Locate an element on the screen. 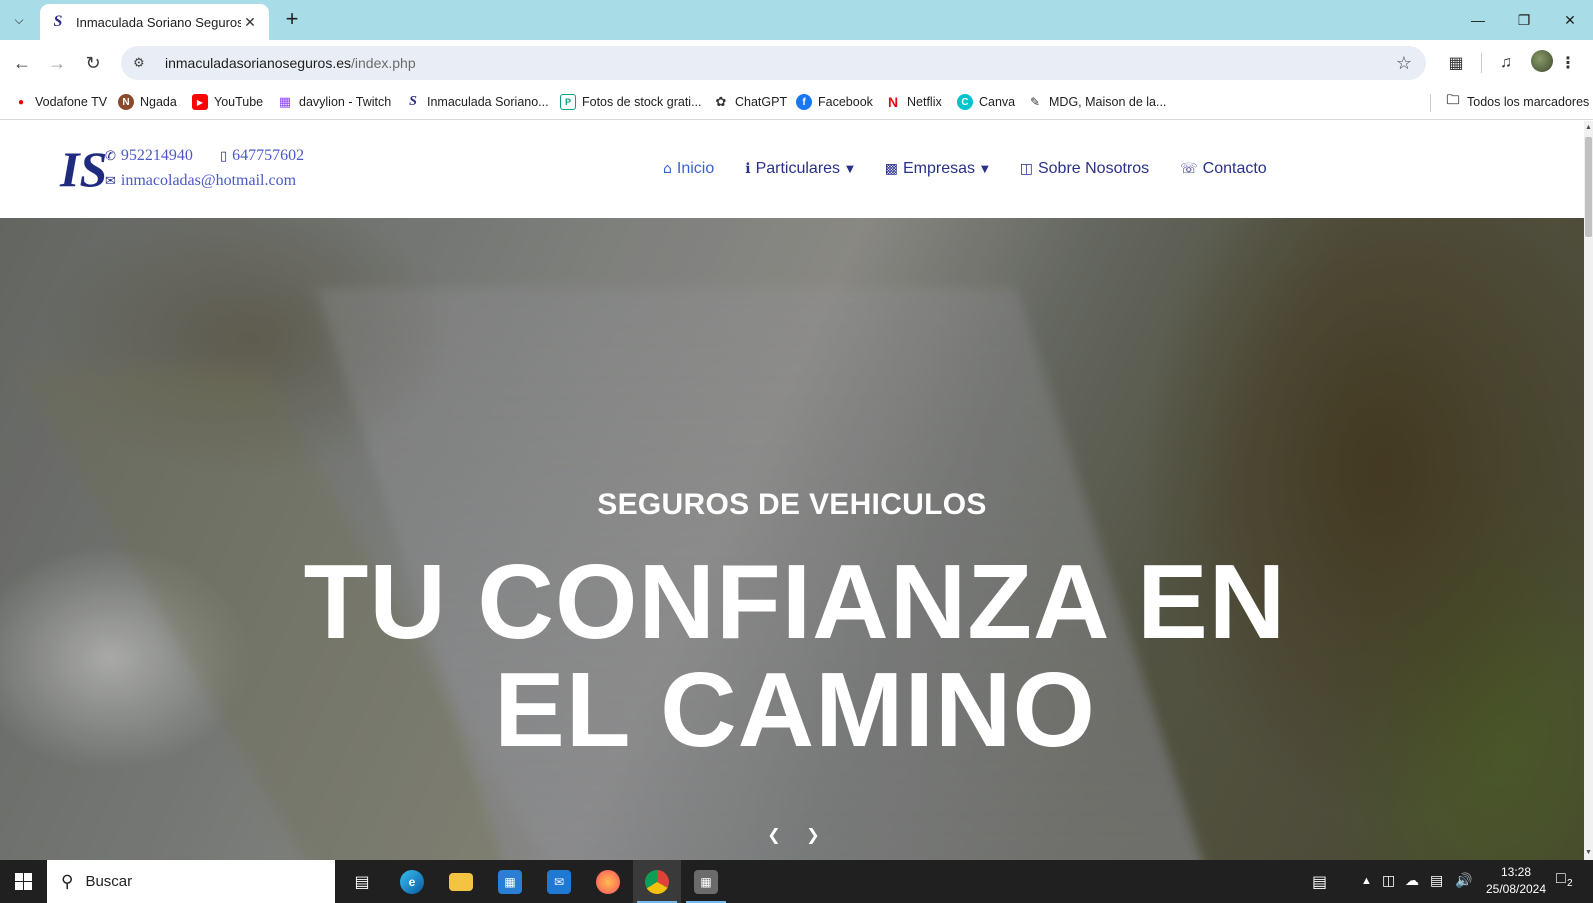 The height and width of the screenshot is (903, 1593). ngada-icon: N is located at coordinates (126, 102).